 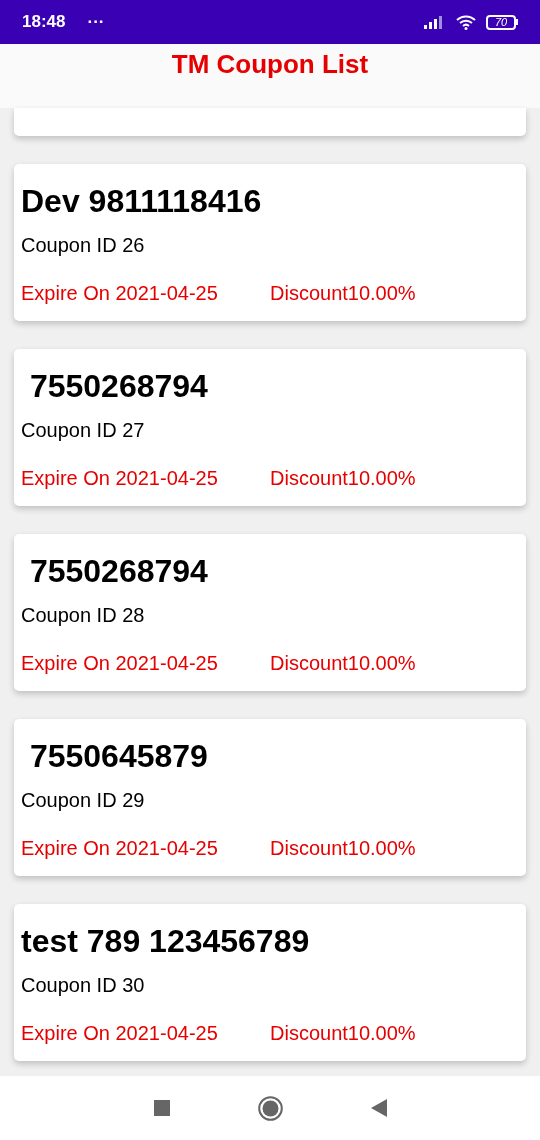 I want to click on coupon-id: Coupon ID 28, so click(x=83, y=615).